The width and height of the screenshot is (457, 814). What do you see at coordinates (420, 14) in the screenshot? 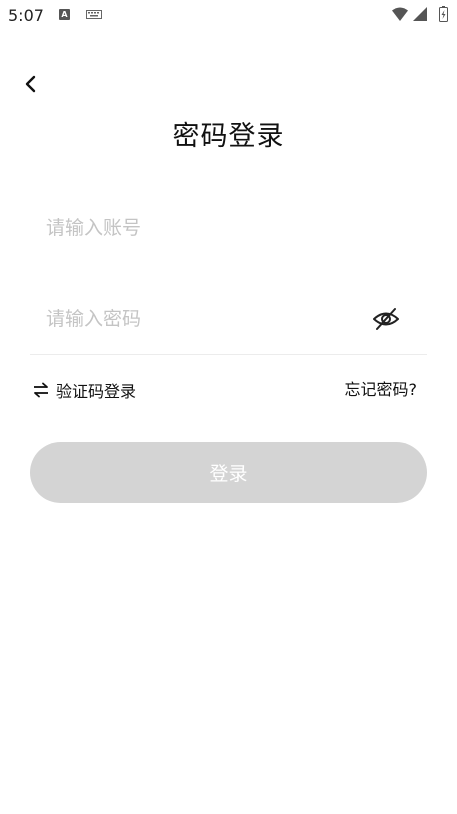
I see `signal-icon` at bounding box center [420, 14].